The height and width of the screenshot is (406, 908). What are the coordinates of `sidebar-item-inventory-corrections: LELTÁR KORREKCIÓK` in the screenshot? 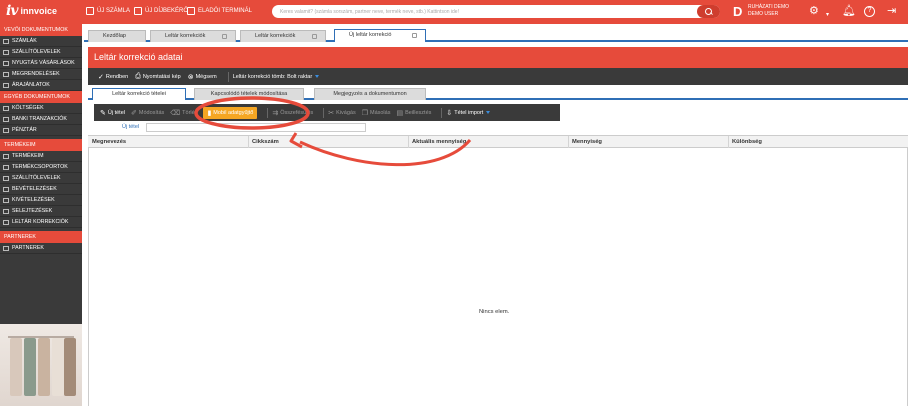 It's located at (41, 222).